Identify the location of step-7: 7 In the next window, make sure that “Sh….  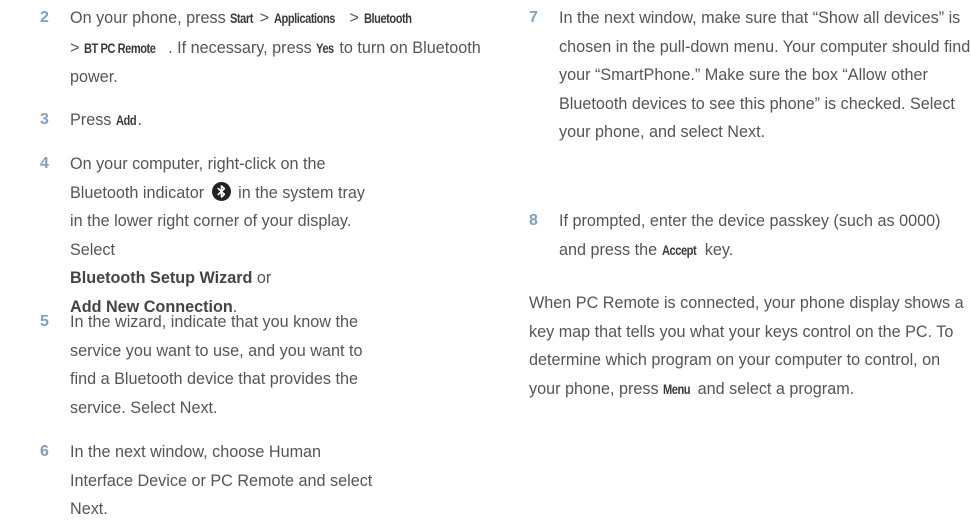
(750, 75).